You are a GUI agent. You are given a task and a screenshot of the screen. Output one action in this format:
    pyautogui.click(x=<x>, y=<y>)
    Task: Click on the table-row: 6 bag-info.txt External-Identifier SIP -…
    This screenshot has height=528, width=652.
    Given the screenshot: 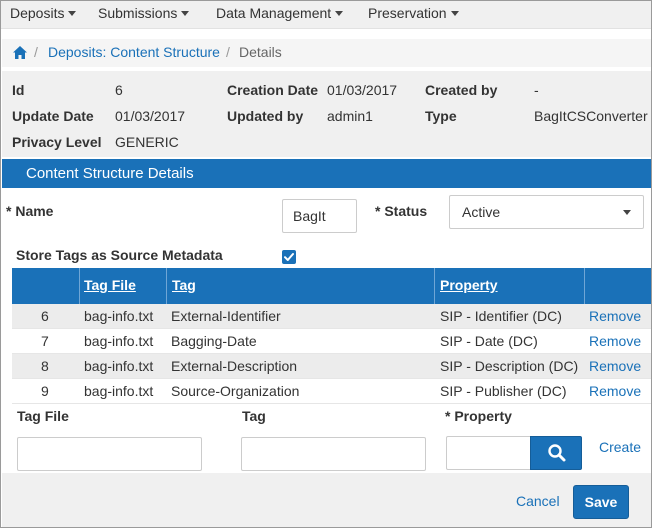 What is the action you would take?
    pyautogui.click(x=331, y=316)
    